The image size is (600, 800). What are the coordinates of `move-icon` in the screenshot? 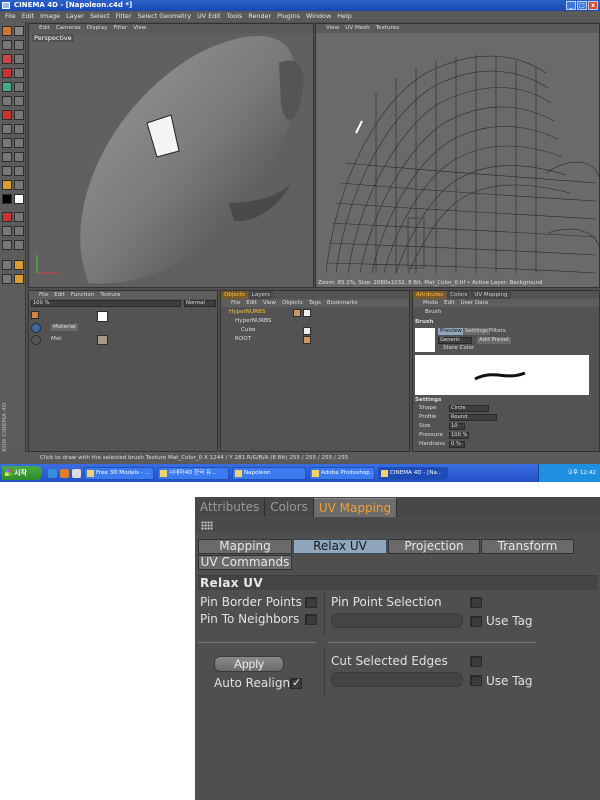 It's located at (19, 45).